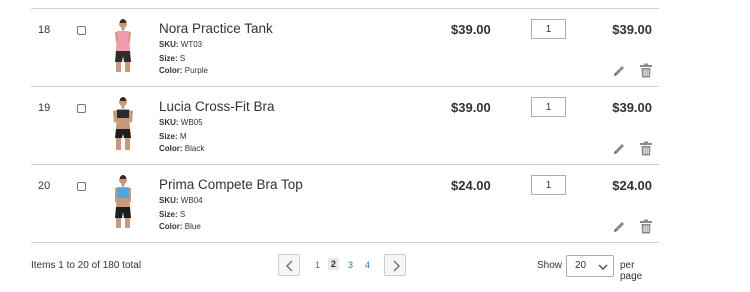 The height and width of the screenshot is (292, 750). What do you see at coordinates (631, 271) in the screenshot?
I see `per-page-label: per page` at bounding box center [631, 271].